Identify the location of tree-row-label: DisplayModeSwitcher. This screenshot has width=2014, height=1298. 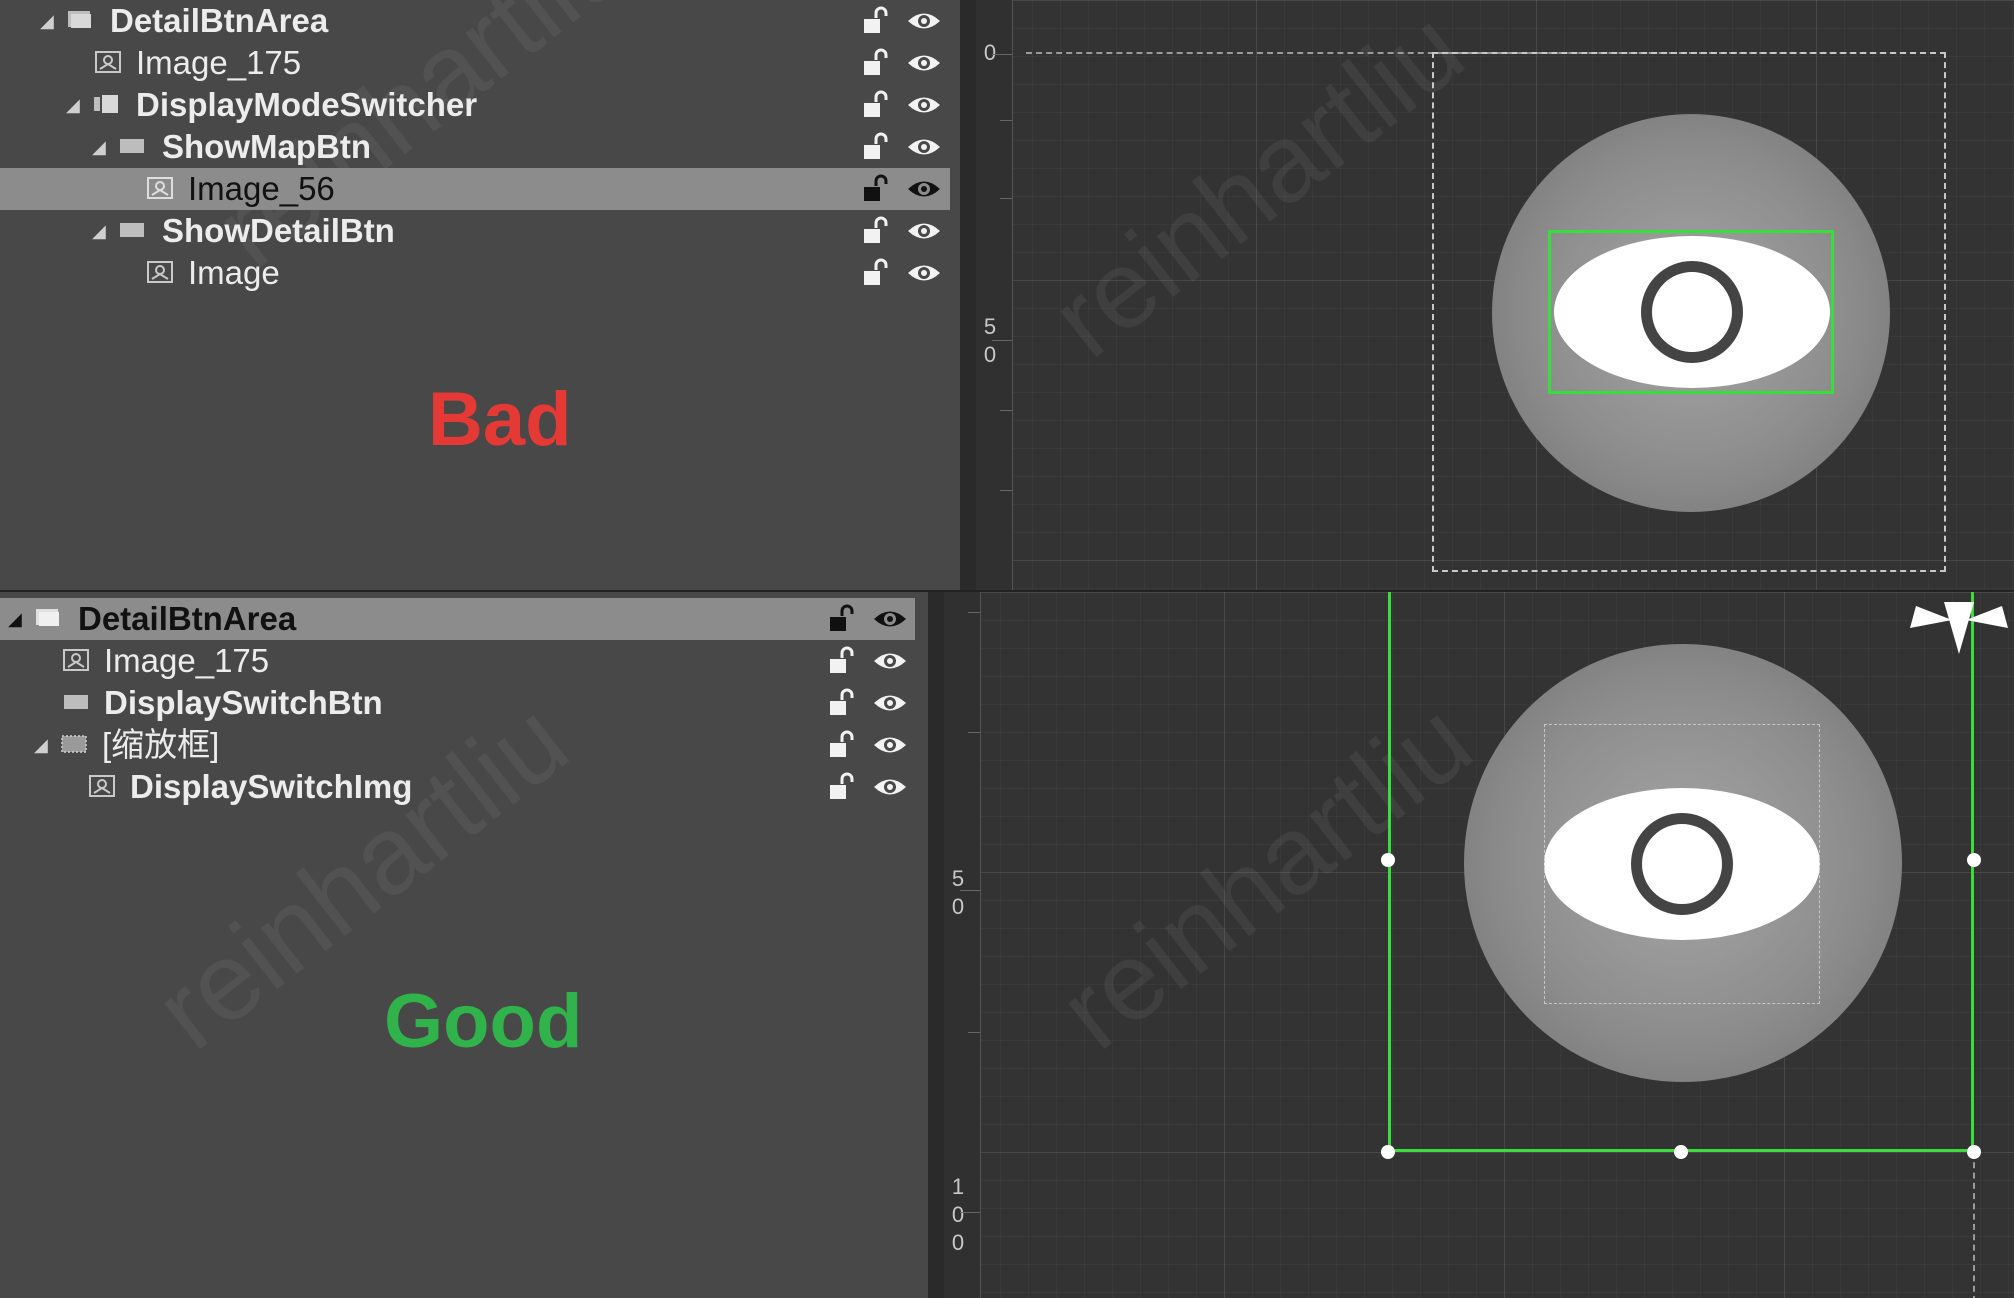
(307, 104).